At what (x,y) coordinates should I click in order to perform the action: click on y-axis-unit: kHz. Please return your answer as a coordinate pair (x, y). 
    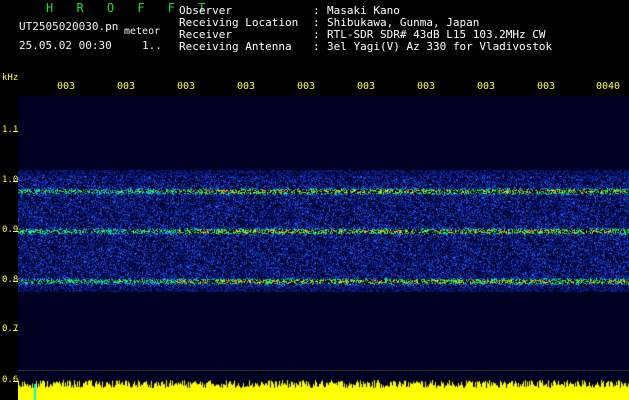
    Looking at the image, I should click on (10, 78).